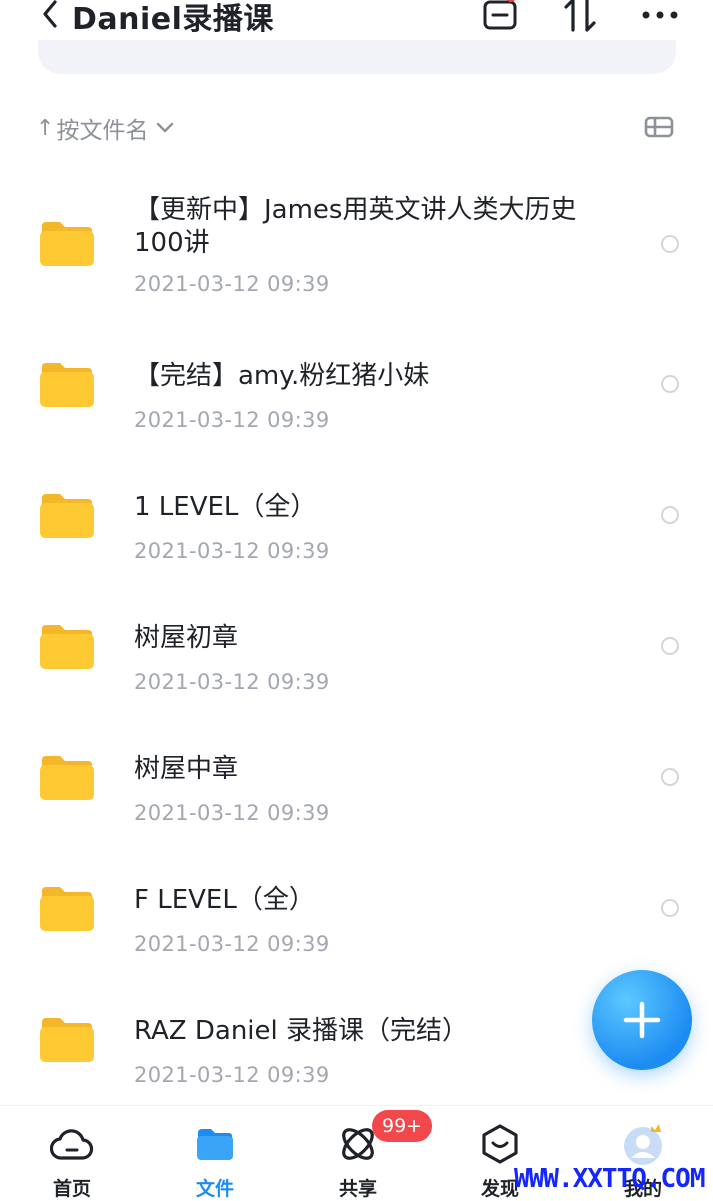 This screenshot has height=1201, width=713. I want to click on plus-icon, so click(642, 1020).